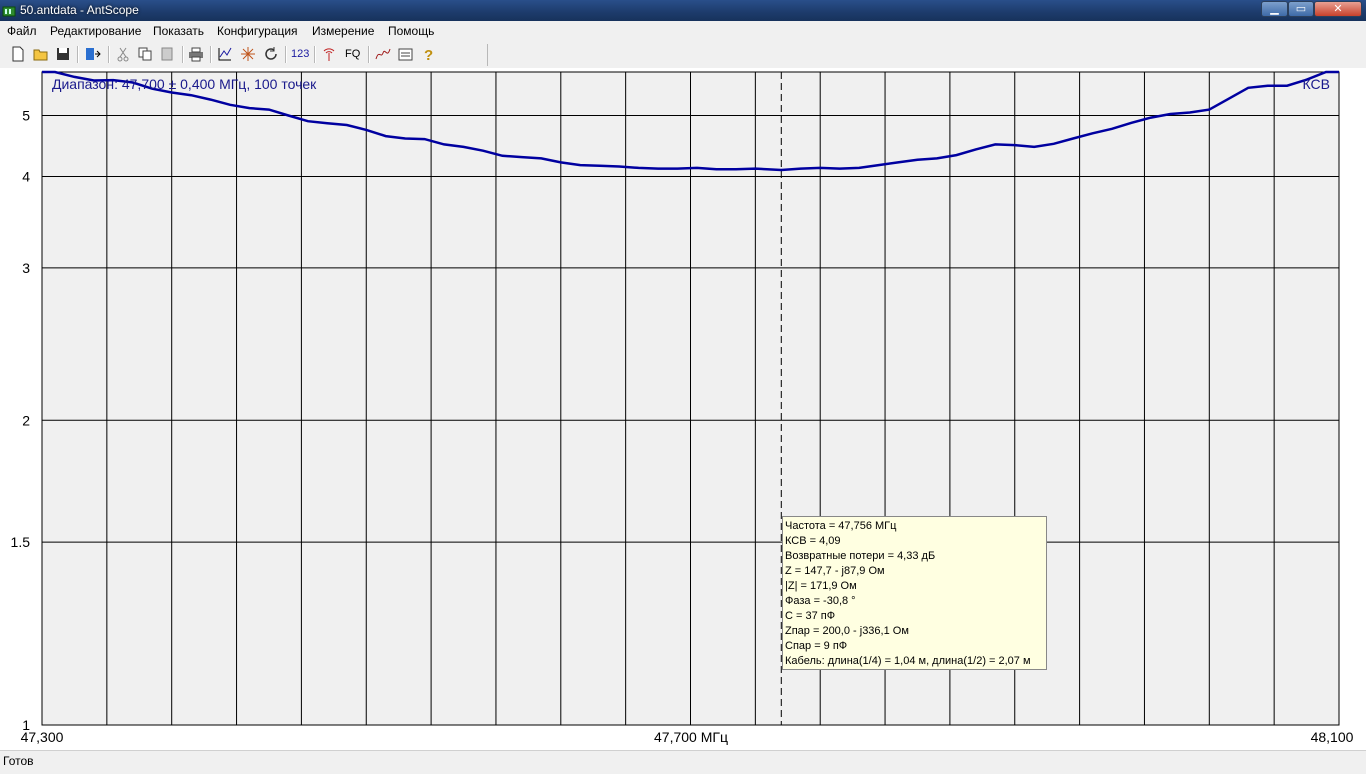 This screenshot has height=774, width=1366. Describe the element at coordinates (691, 737) in the screenshot. I see `x-tick-center: 47,700 МГц` at that location.